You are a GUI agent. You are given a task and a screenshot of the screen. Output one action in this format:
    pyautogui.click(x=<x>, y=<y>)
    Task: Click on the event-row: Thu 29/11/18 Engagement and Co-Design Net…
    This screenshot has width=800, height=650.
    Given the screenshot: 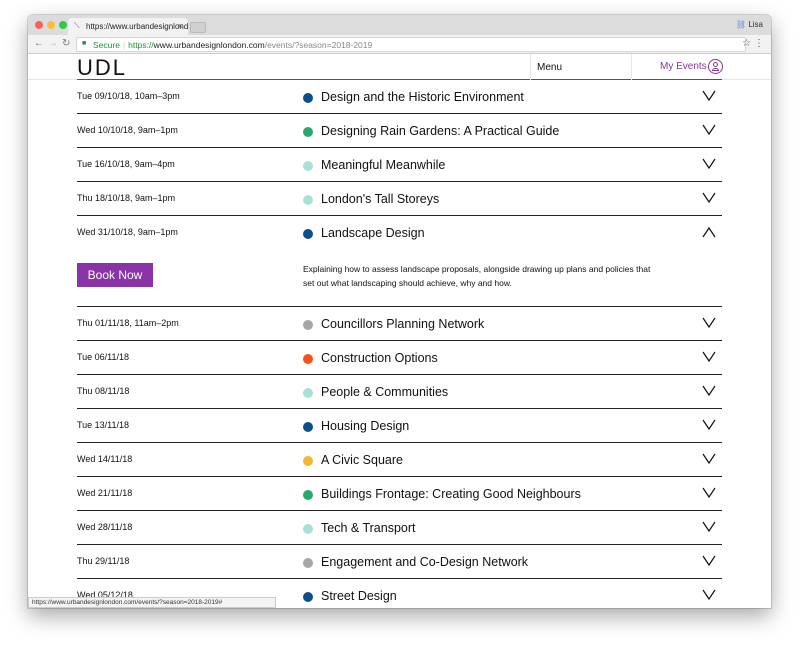 What is the action you would take?
    pyautogui.click(x=399, y=562)
    